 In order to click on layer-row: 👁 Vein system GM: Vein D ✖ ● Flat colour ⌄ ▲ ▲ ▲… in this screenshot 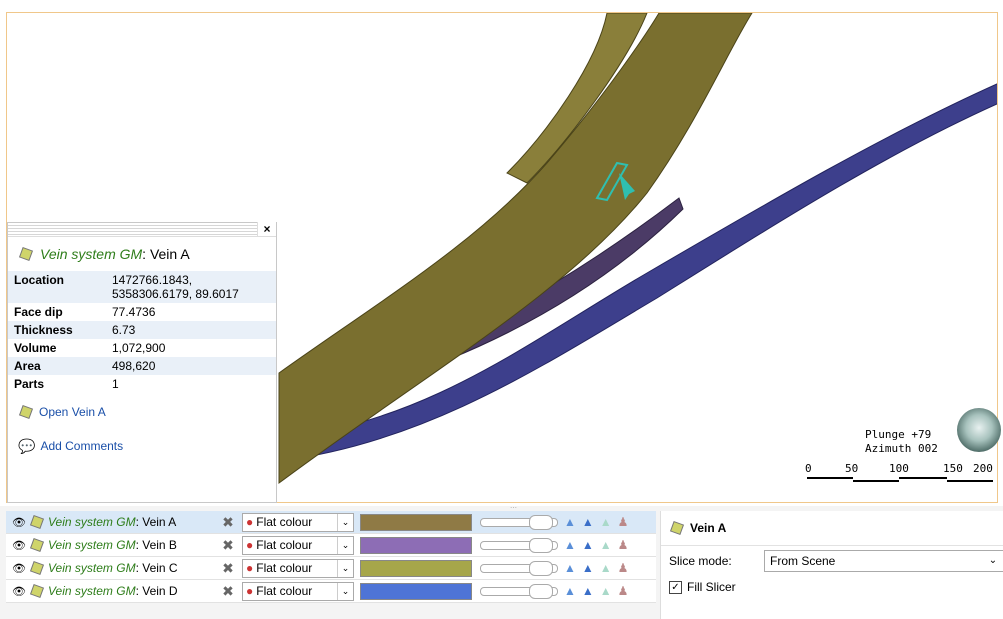, I will do `click(331, 591)`.